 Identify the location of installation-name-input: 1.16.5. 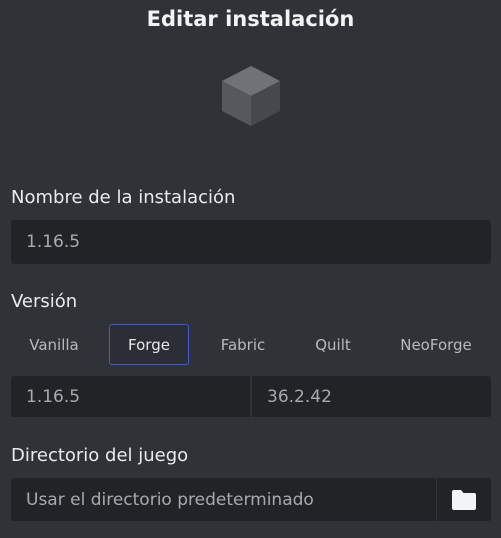
(251, 242).